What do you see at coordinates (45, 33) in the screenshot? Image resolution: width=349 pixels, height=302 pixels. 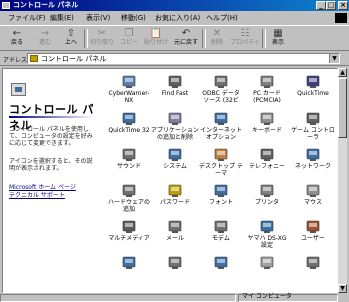 I see `forward-arrow-icon: →` at bounding box center [45, 33].